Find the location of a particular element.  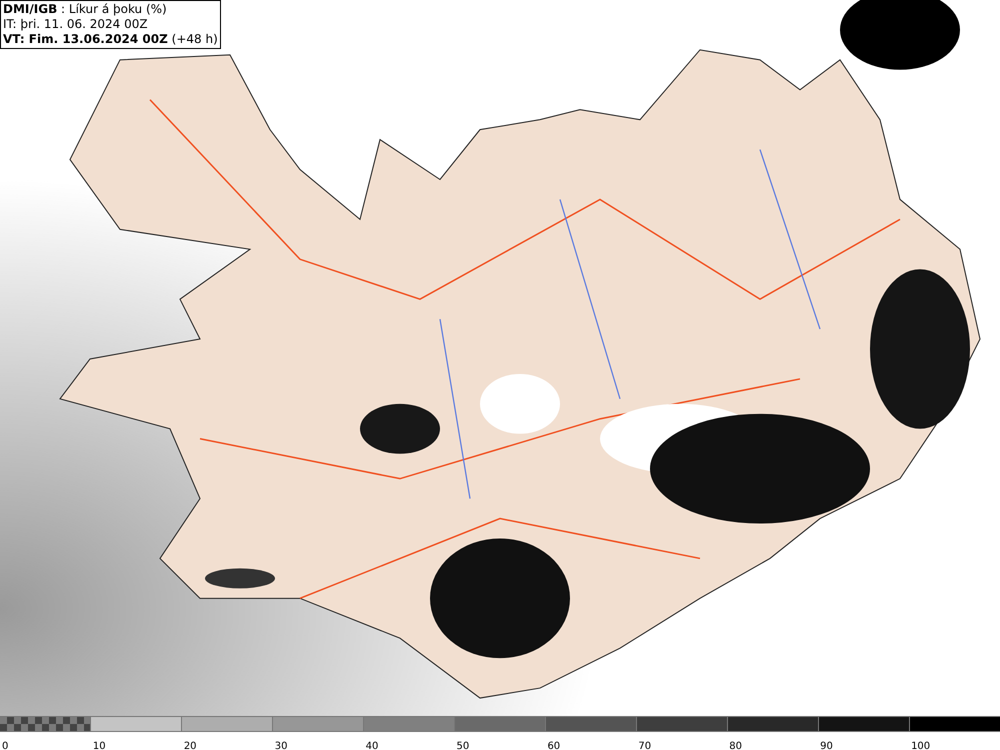

legend-label: 60 is located at coordinates (553, 745).